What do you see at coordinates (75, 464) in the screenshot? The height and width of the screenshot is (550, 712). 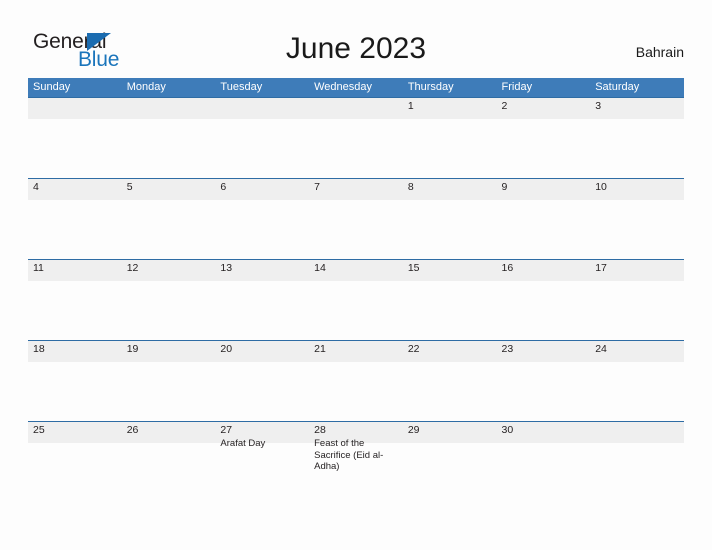 I see `day-cell: 25` at bounding box center [75, 464].